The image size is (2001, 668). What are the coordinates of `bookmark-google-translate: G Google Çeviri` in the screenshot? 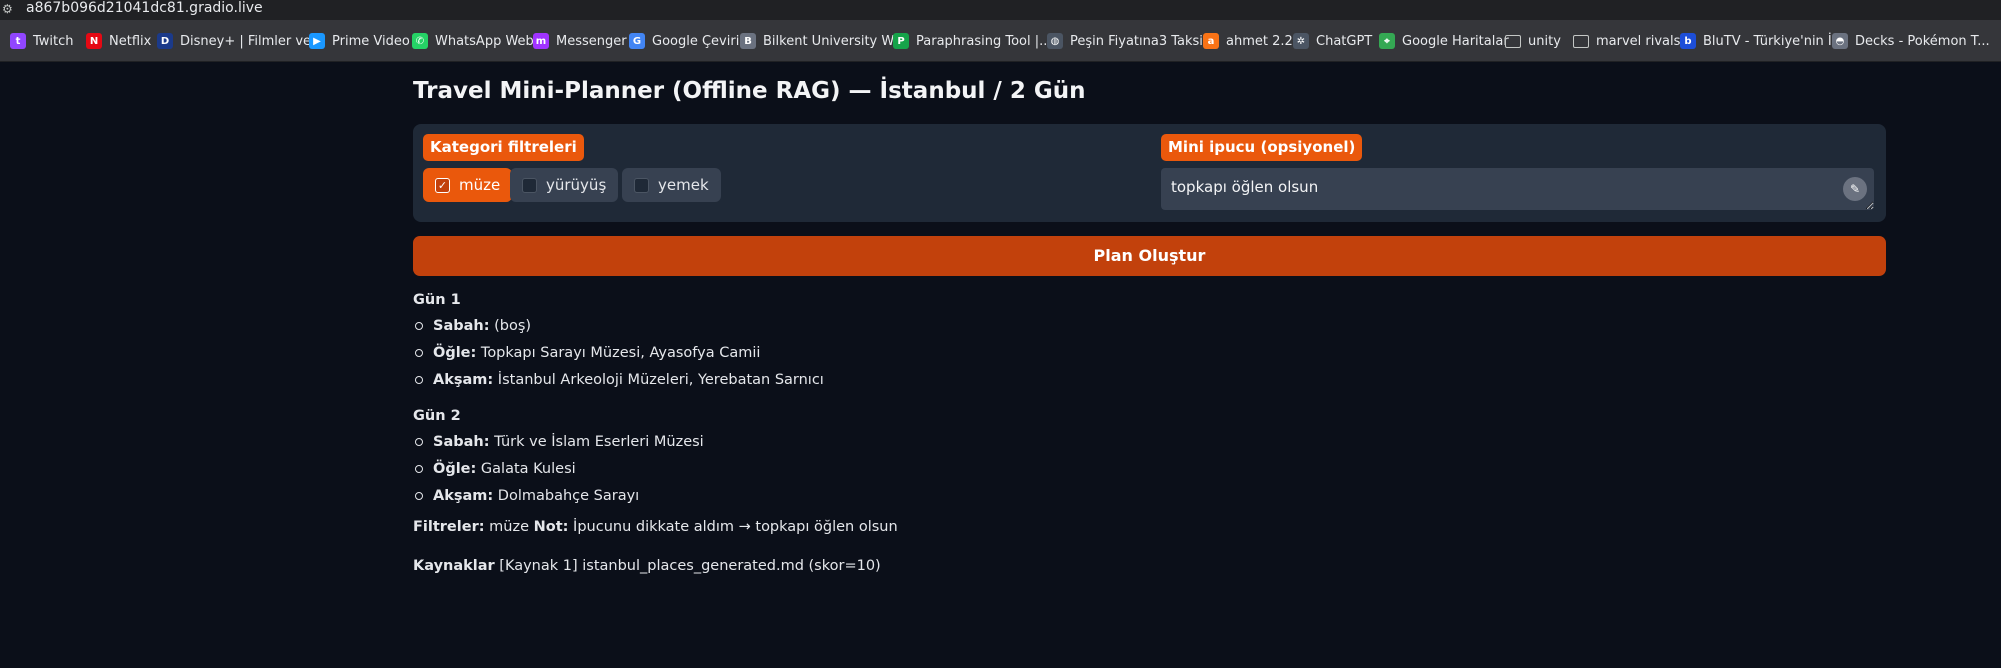 It's located at (684, 41).